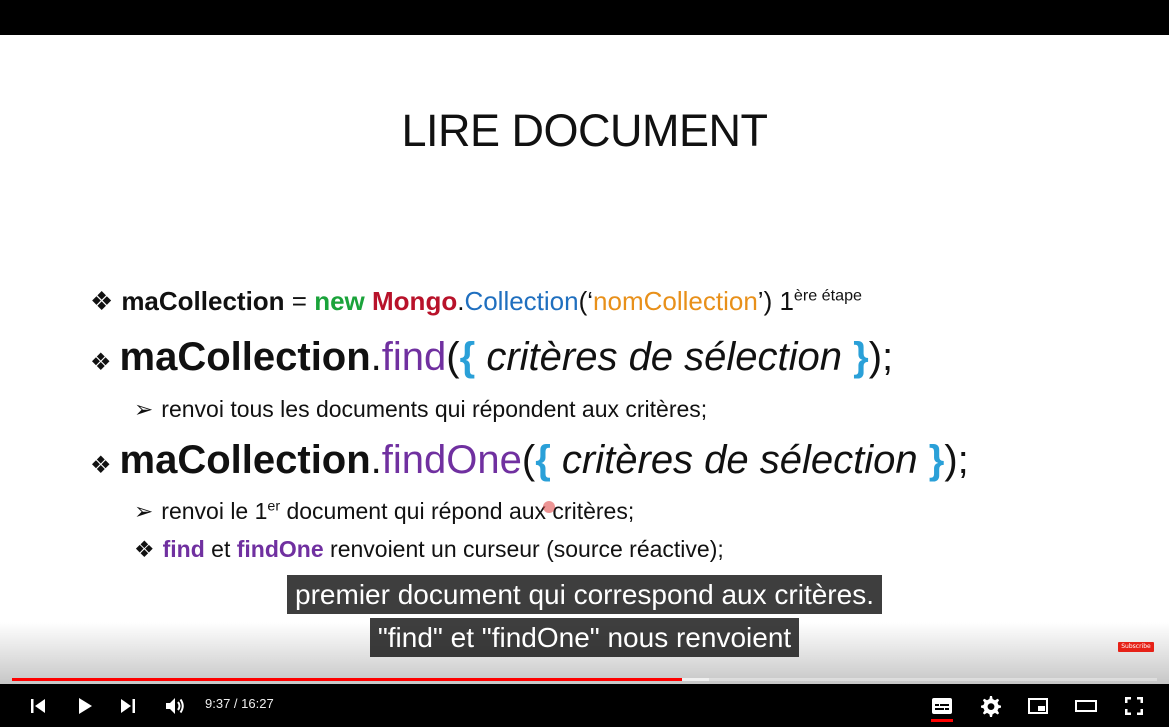 The width and height of the screenshot is (1169, 727). What do you see at coordinates (1136, 647) in the screenshot?
I see `subscribe-watermark: Subscribe` at bounding box center [1136, 647].